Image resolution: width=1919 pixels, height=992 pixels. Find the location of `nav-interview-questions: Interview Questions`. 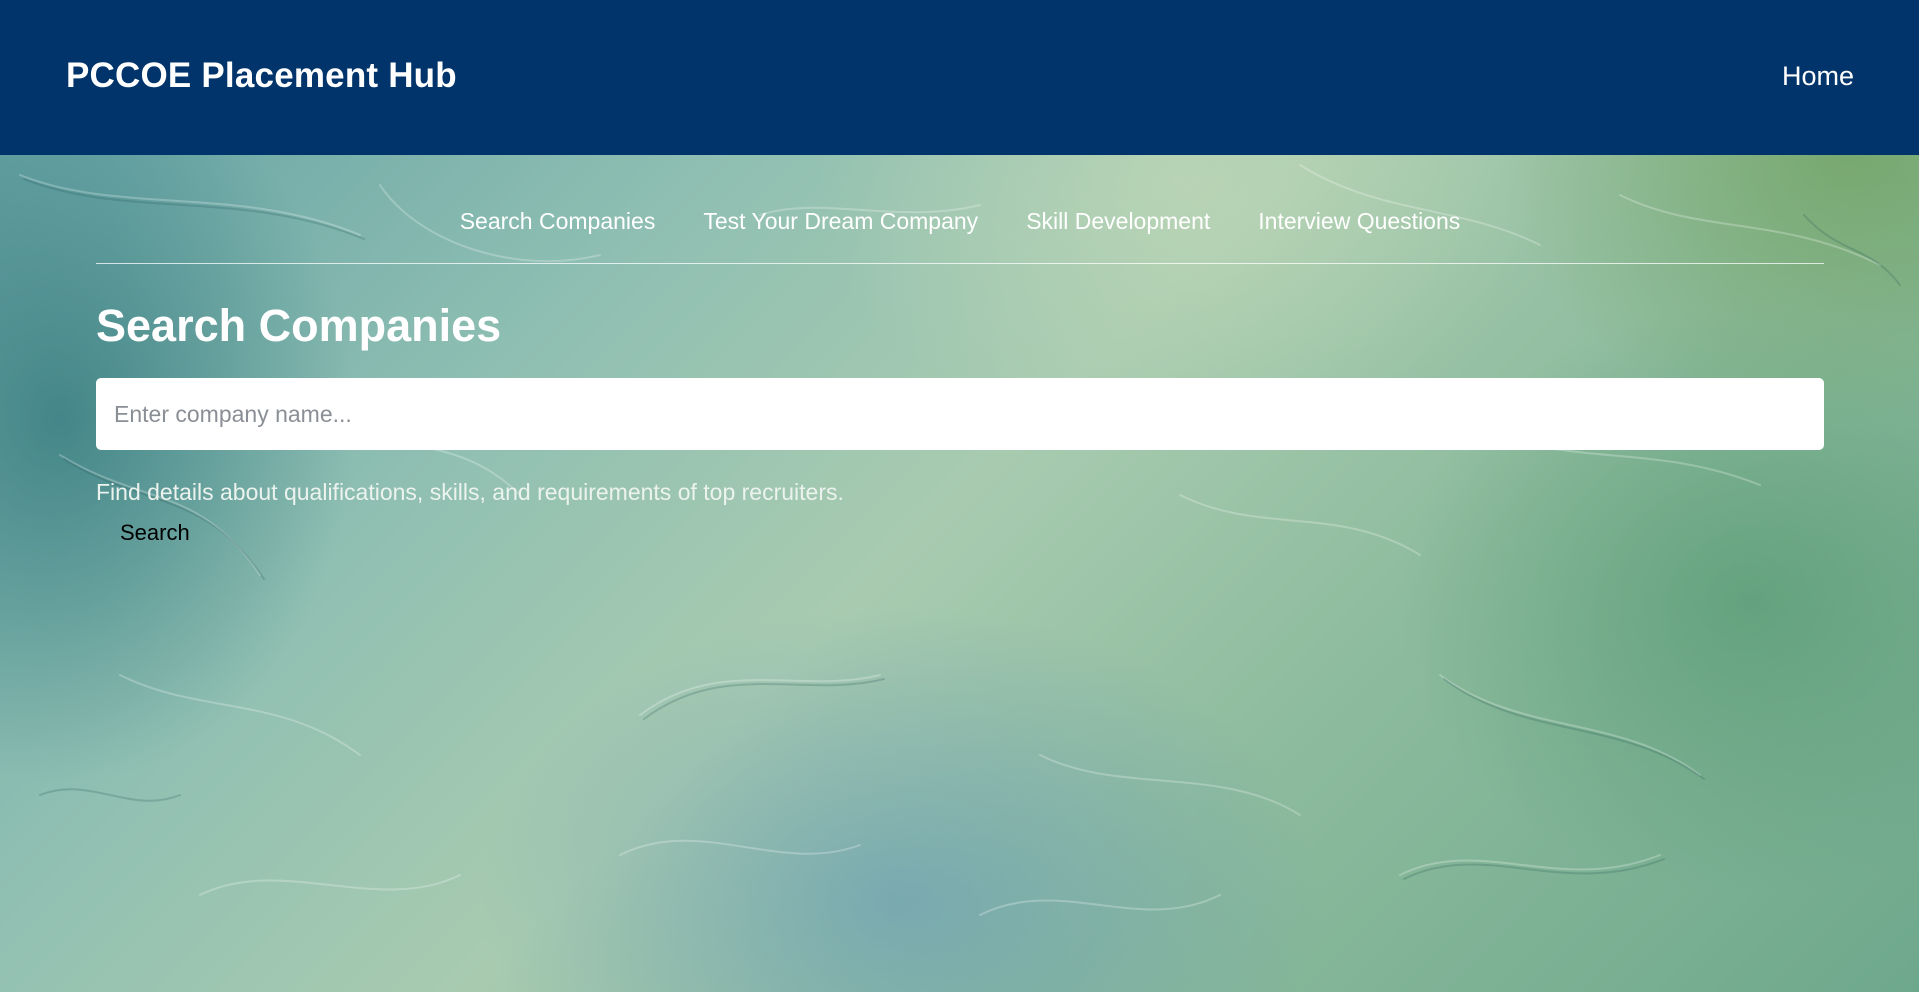

nav-interview-questions: Interview Questions is located at coordinates (1359, 221).